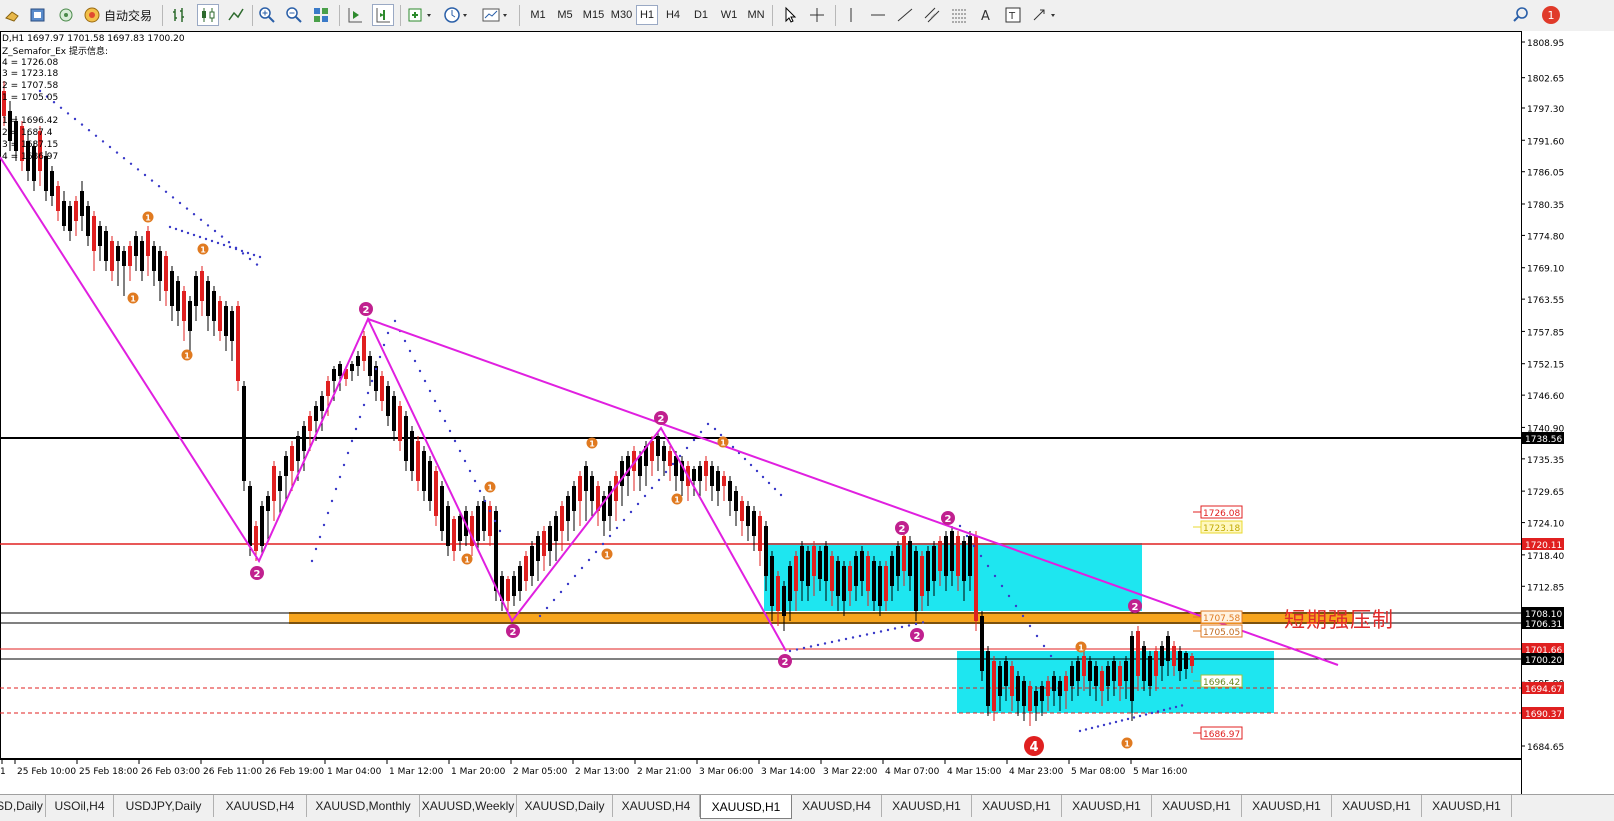 The height and width of the screenshot is (821, 1614). Describe the element at coordinates (294, 15) in the screenshot. I see `zoom-out-icon` at that location.